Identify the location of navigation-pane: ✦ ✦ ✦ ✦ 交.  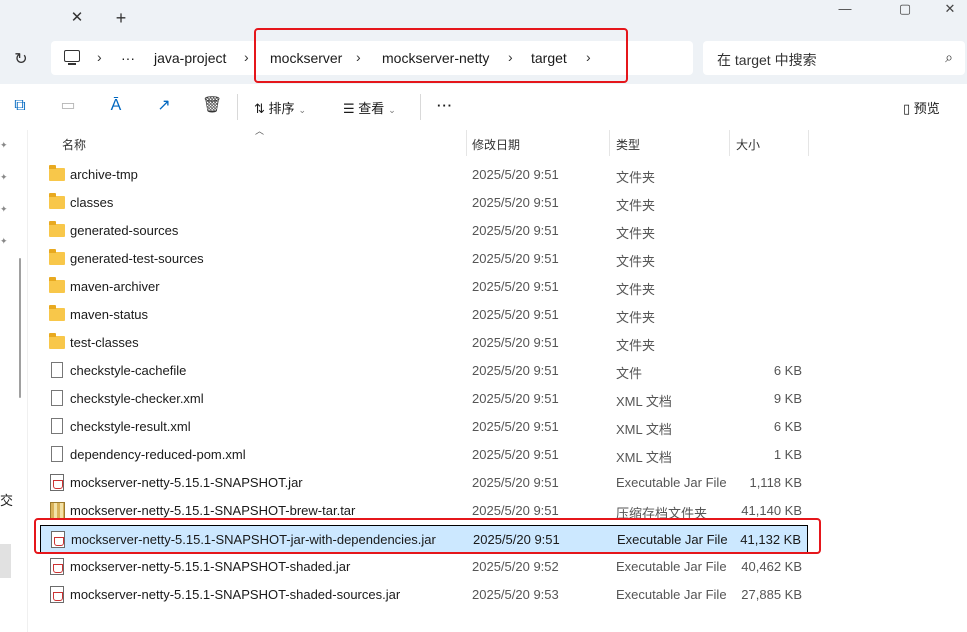
(14, 381).